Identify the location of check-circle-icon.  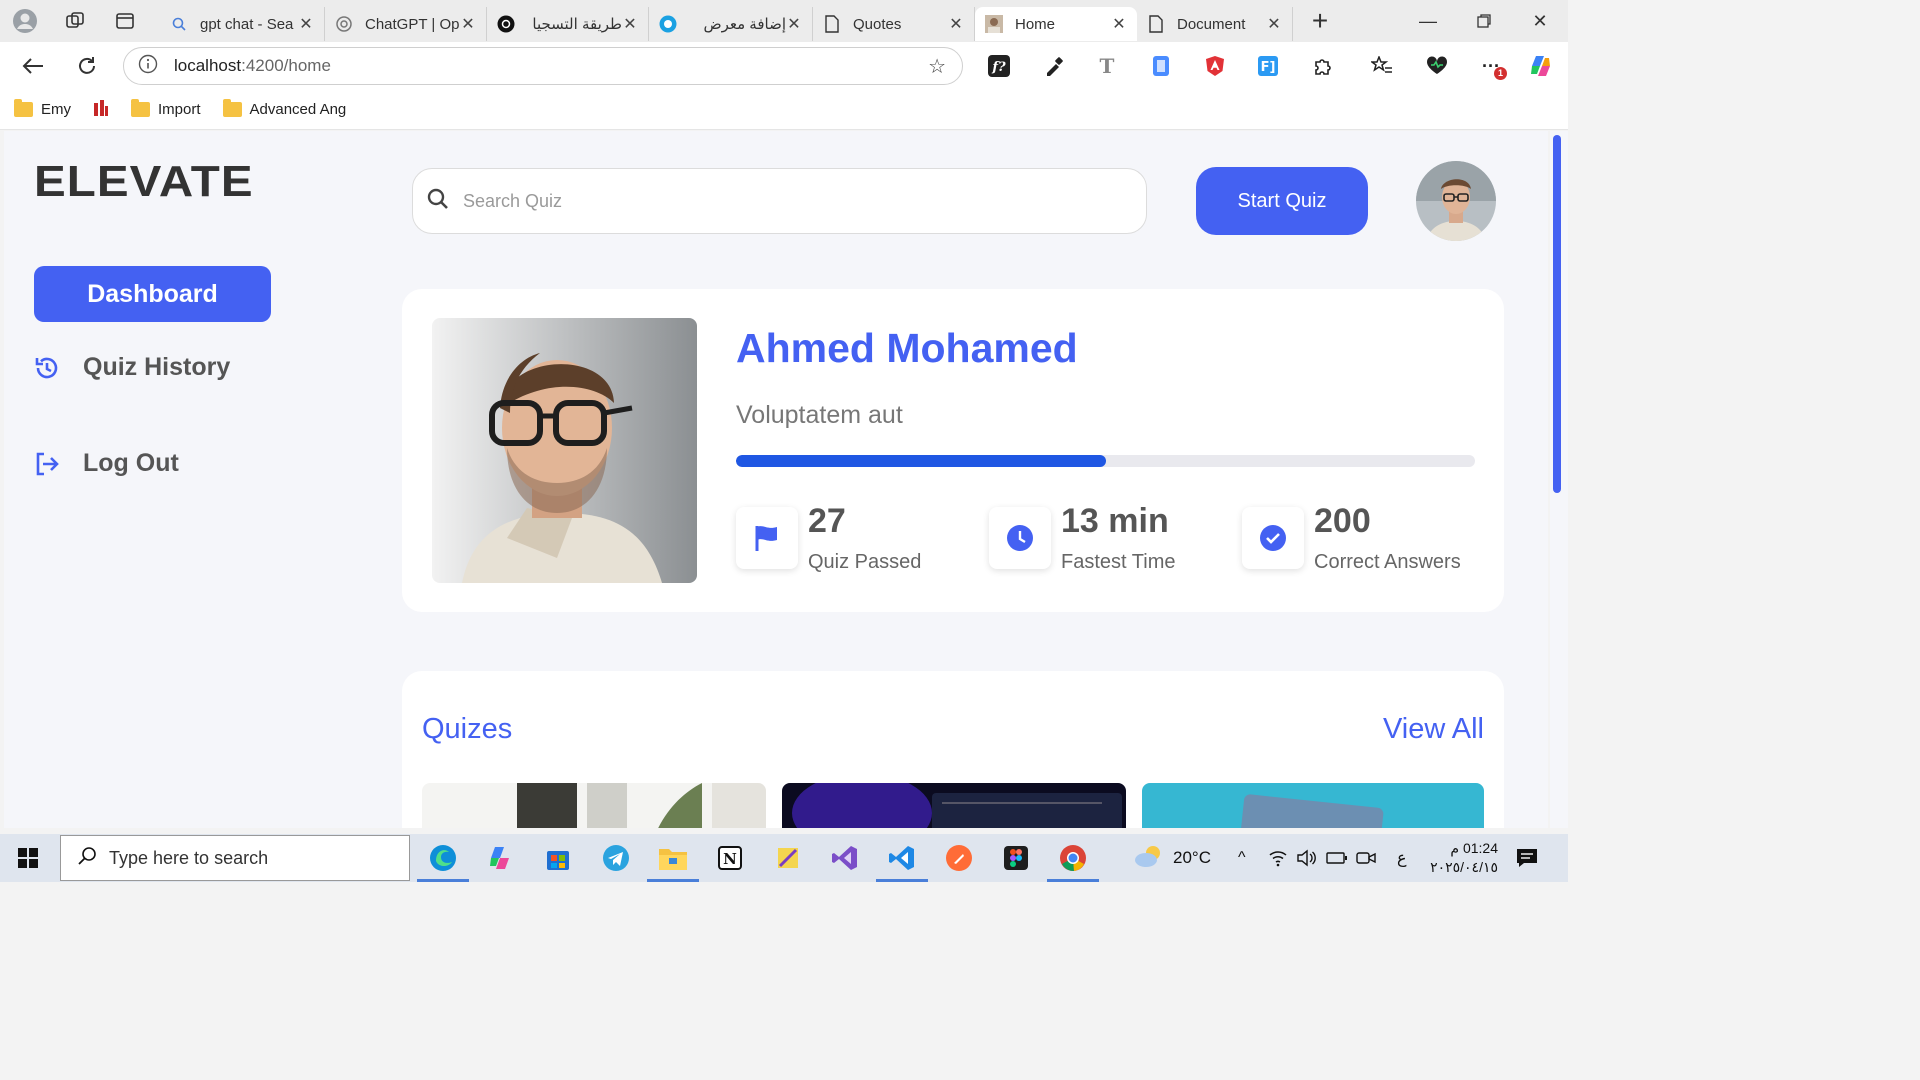
(1273, 538).